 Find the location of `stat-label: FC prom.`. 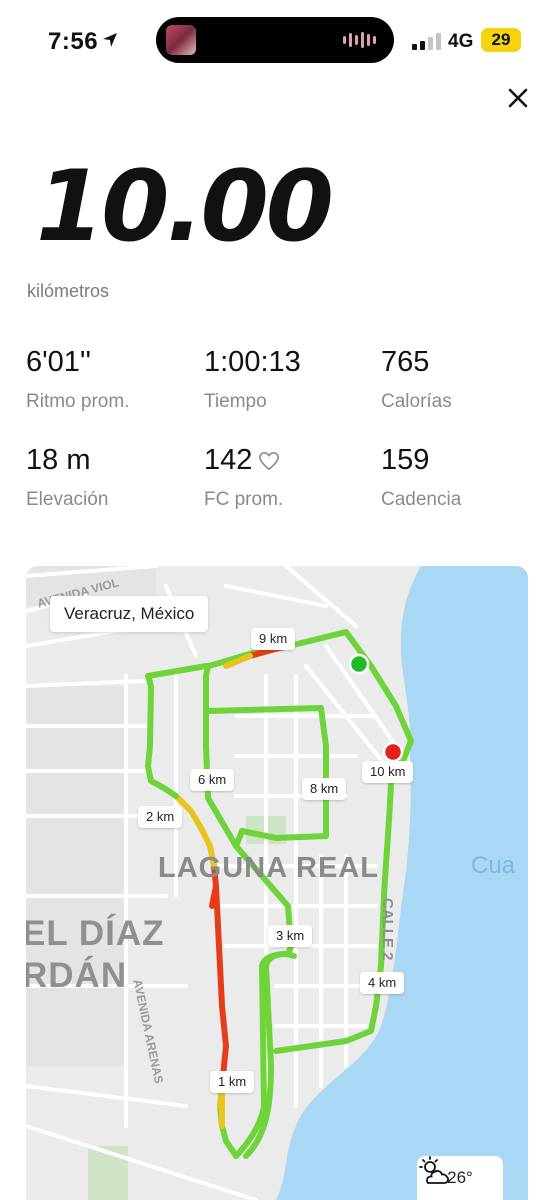

stat-label: FC prom. is located at coordinates (244, 499).